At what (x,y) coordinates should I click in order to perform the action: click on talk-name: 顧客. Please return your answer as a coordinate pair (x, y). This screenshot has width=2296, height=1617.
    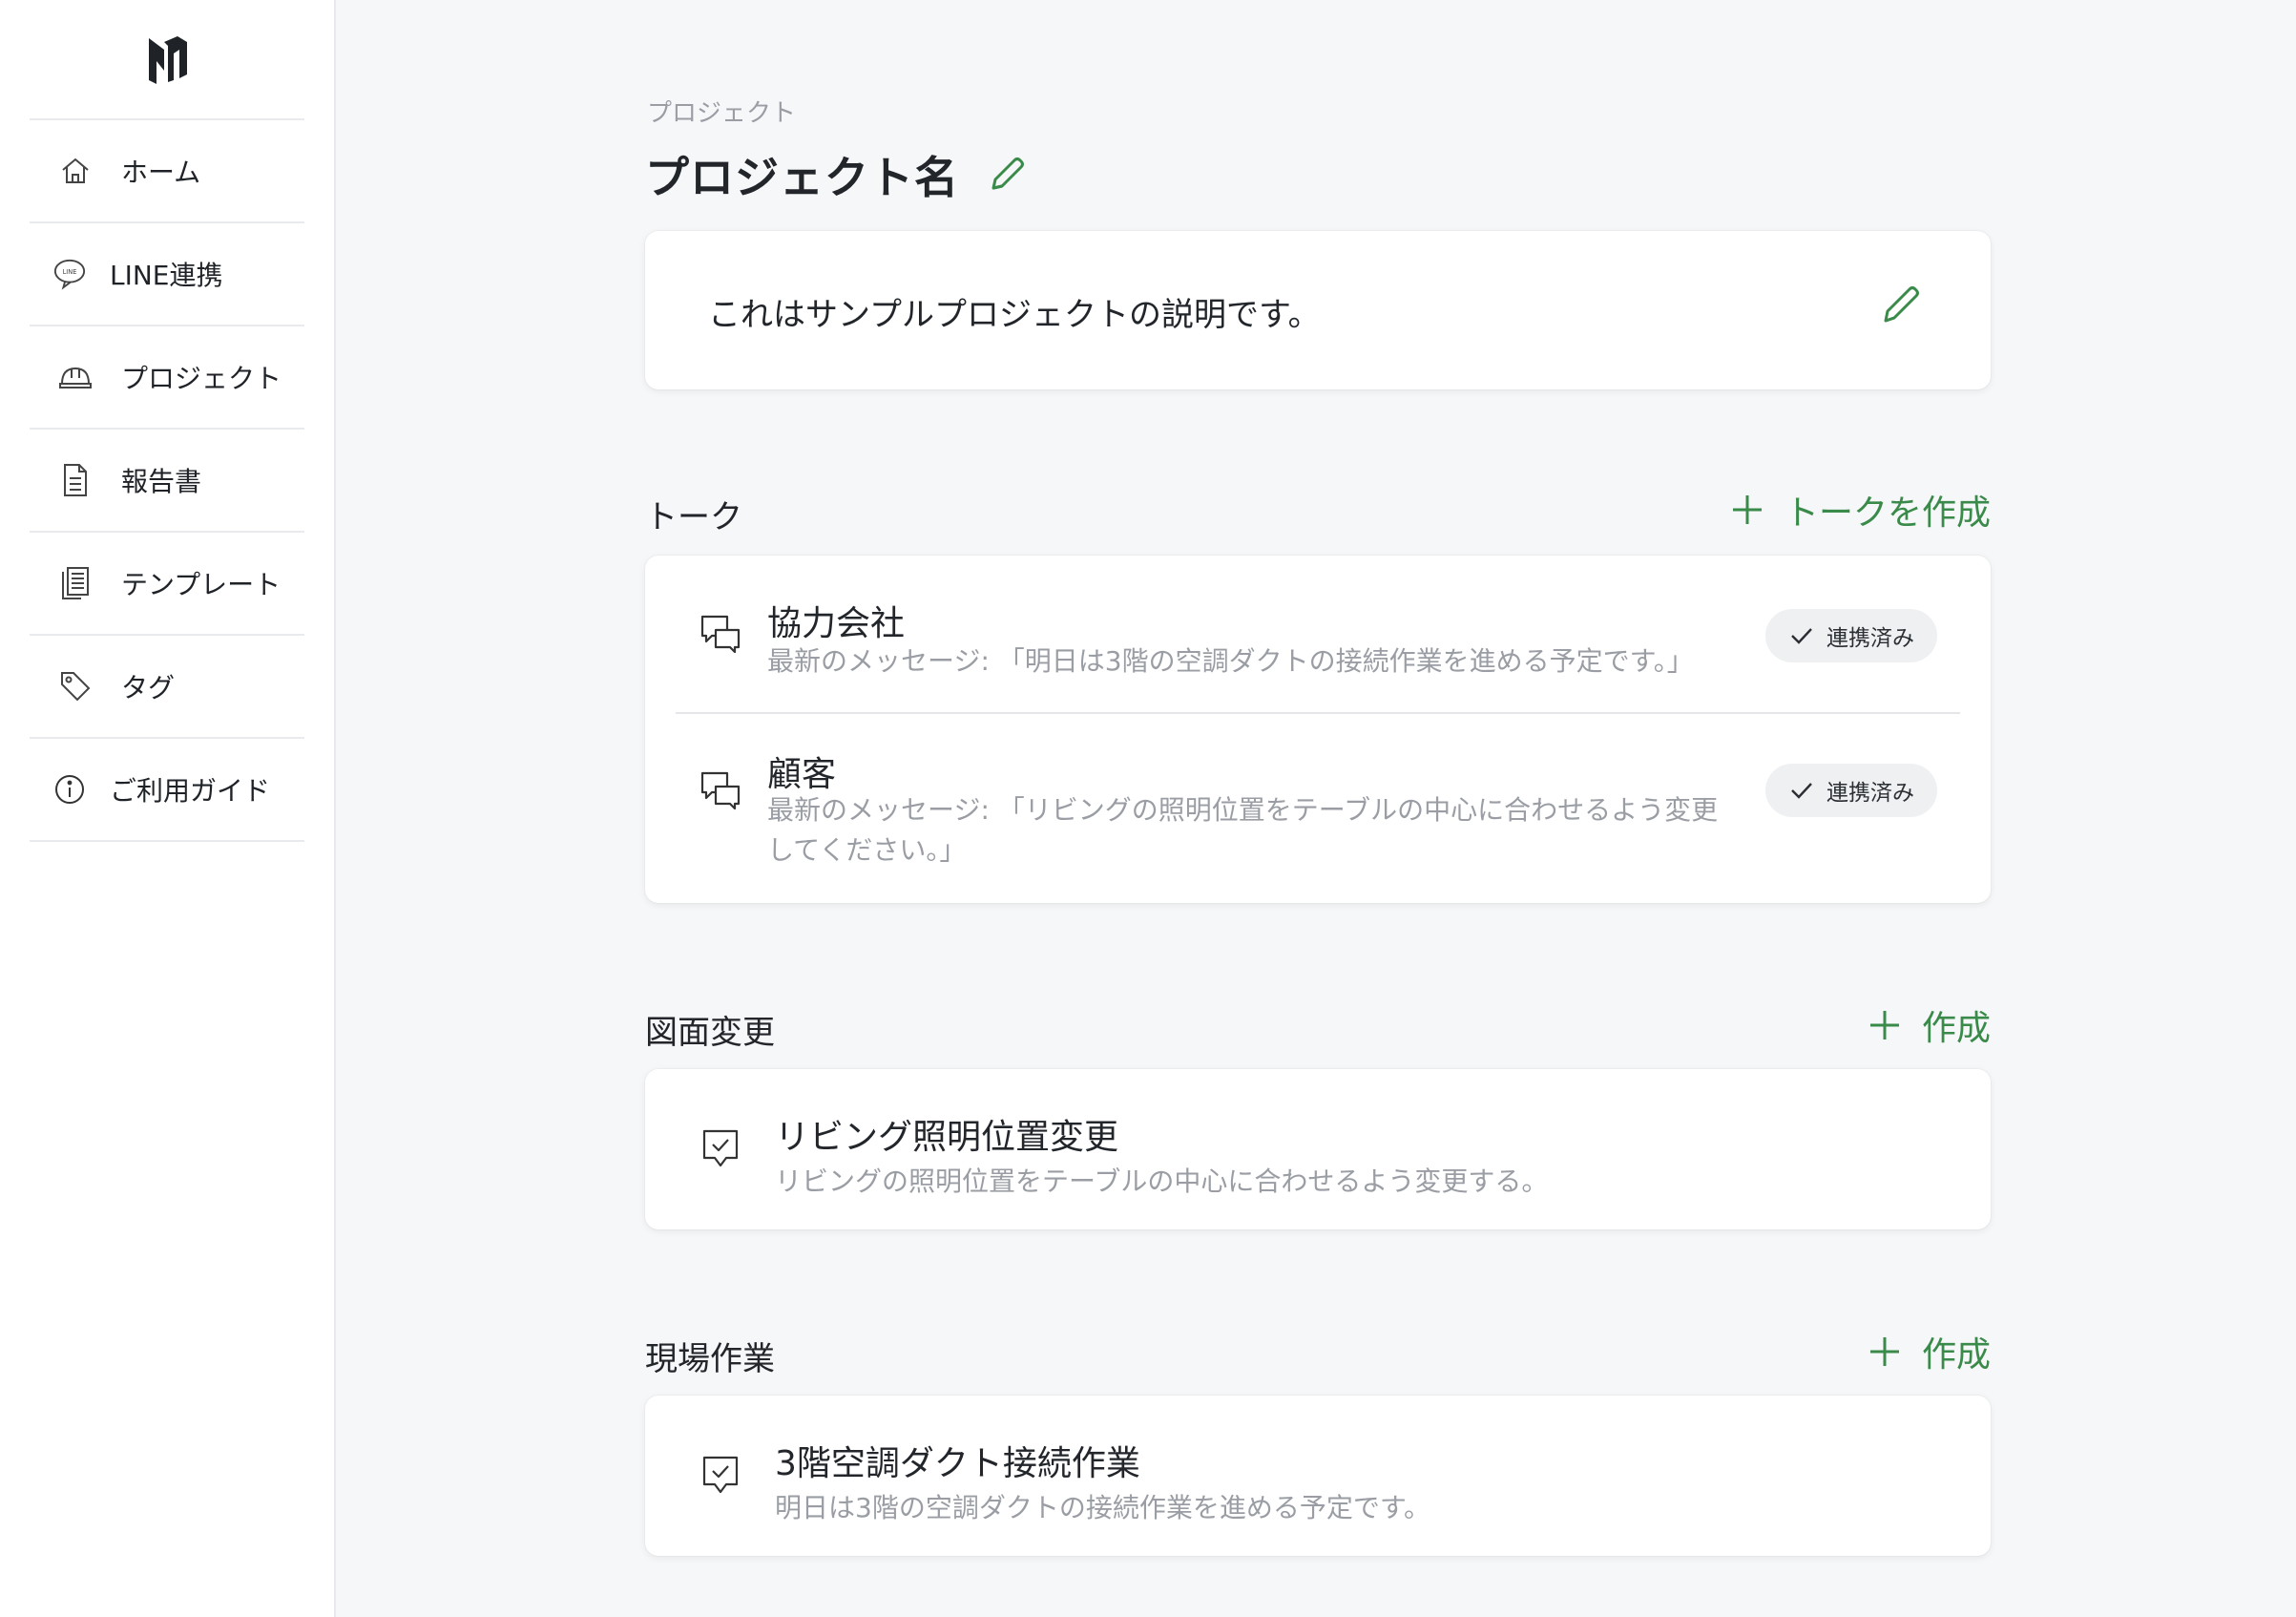
    Looking at the image, I should click on (802, 775).